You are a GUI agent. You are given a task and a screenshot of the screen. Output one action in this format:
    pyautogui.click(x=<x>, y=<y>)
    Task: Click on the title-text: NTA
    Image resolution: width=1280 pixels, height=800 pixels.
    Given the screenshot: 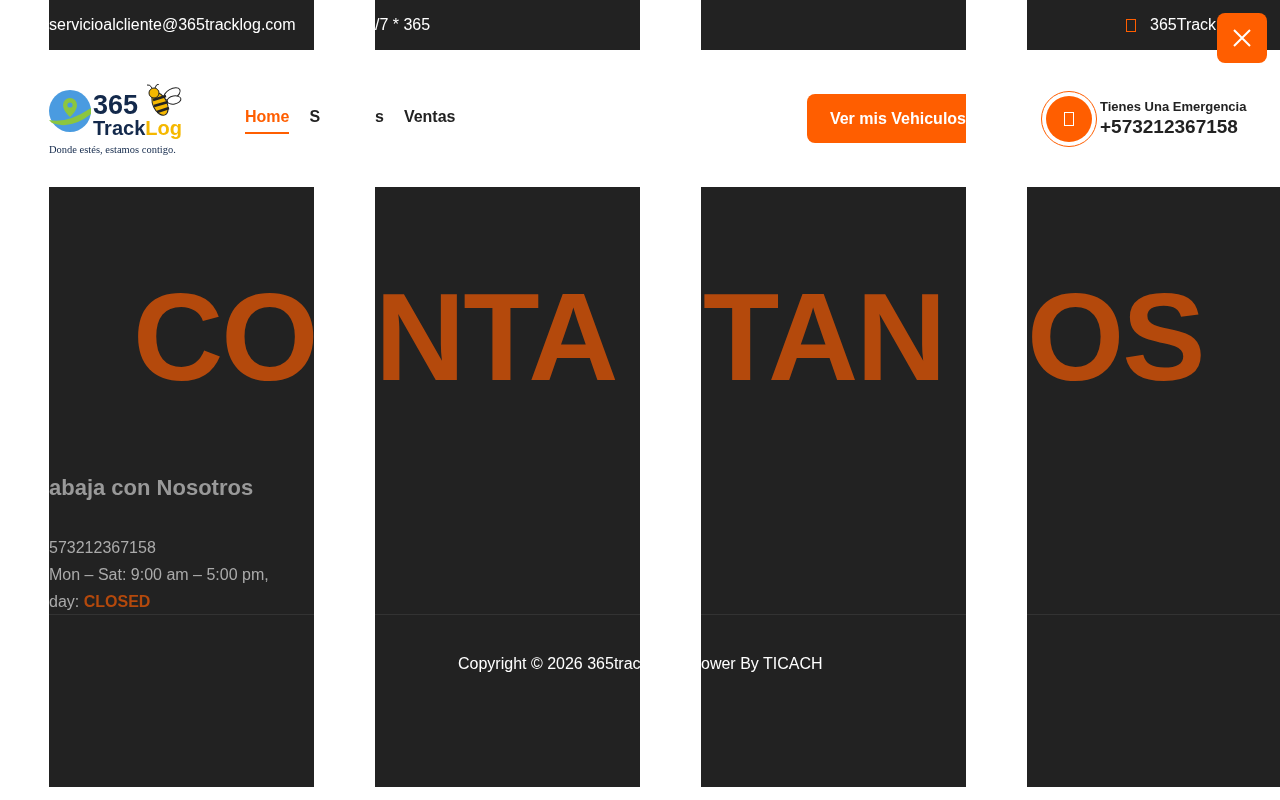 What is the action you would take?
    pyautogui.click(x=496, y=341)
    